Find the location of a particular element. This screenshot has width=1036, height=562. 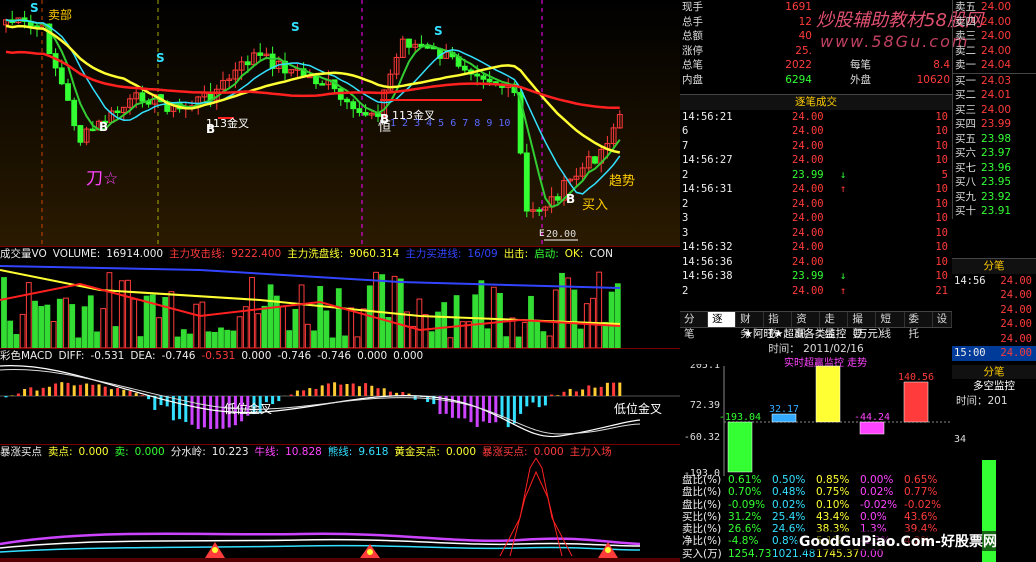

flow-bar-label: 32.17 is located at coordinates (784, 409).